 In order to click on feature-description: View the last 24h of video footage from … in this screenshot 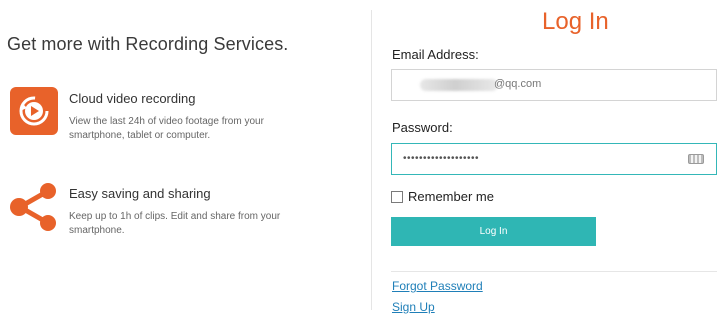, I will do `click(166, 128)`.